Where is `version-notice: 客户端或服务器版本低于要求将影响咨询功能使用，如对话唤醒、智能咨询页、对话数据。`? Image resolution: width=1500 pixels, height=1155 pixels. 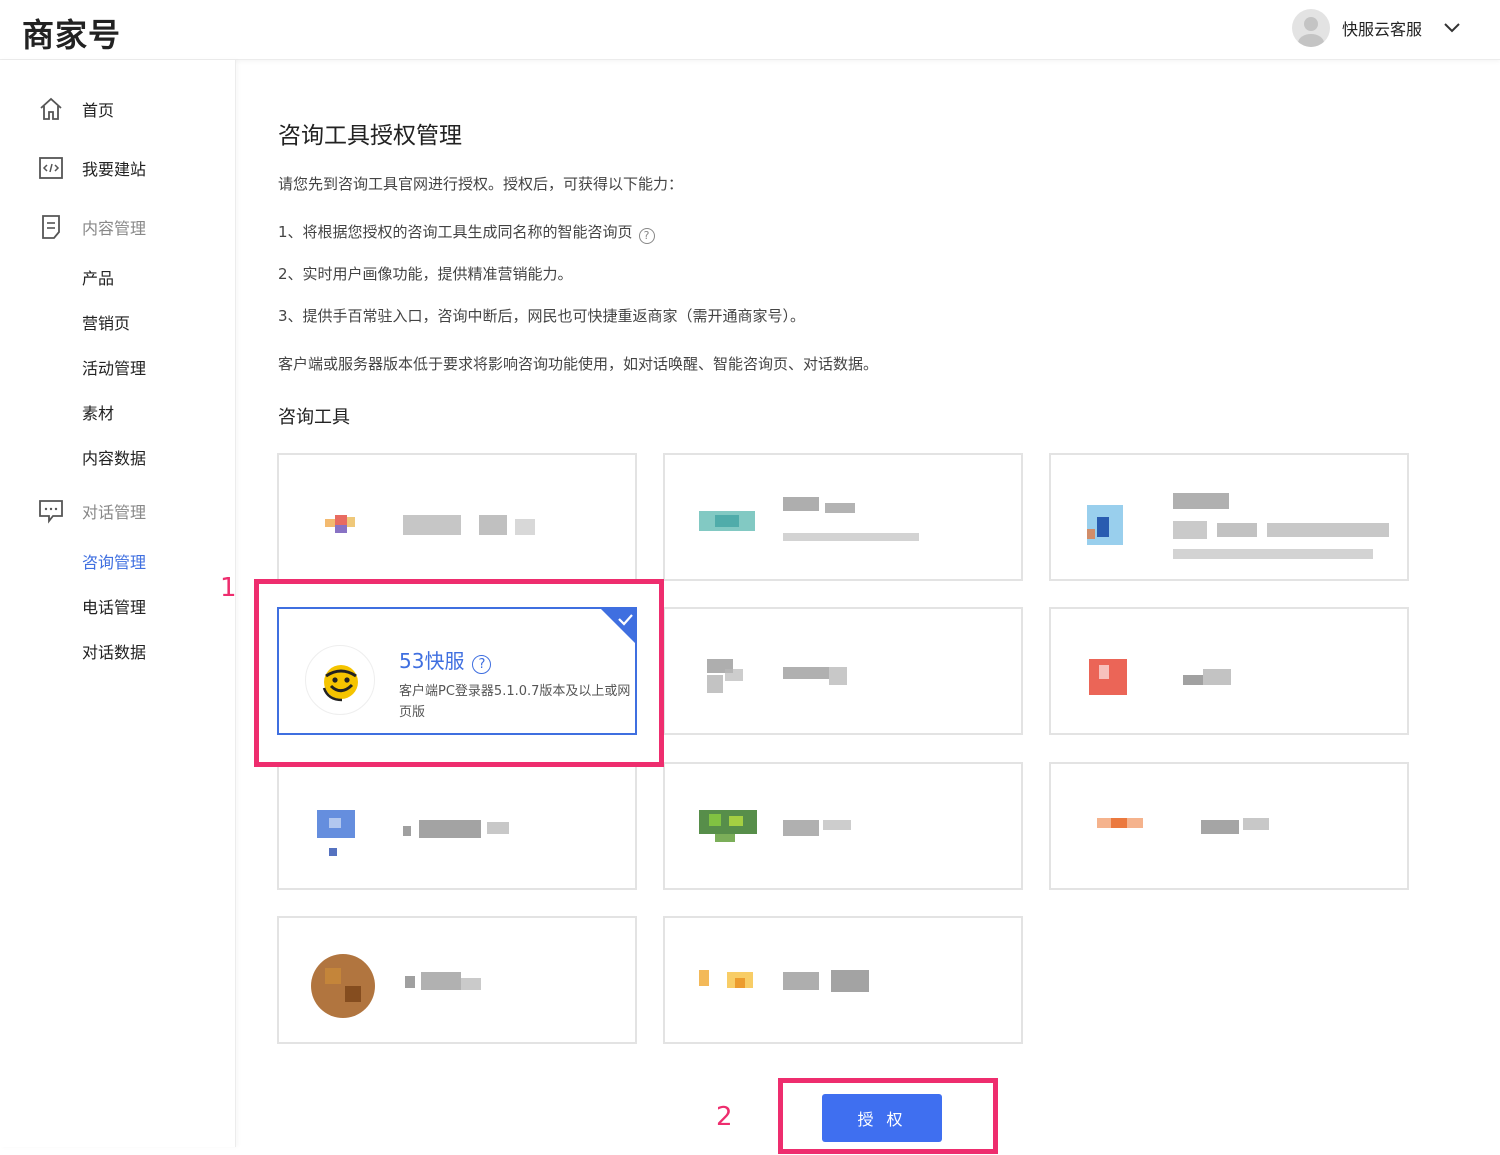 version-notice: 客户端或服务器版本低于要求将影响咨询功能使用，如对话唤醒、智能咨询页、对话数据。 is located at coordinates (578, 364).